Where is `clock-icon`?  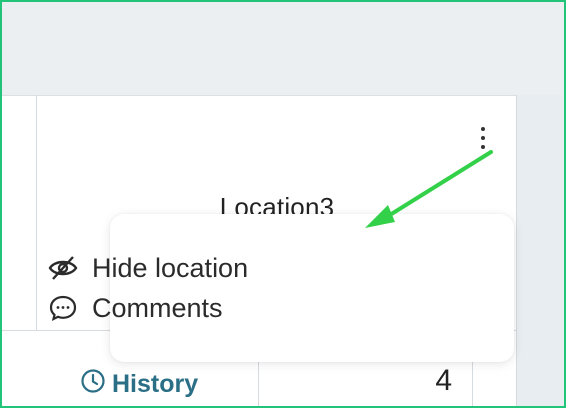 clock-icon is located at coordinates (93, 384).